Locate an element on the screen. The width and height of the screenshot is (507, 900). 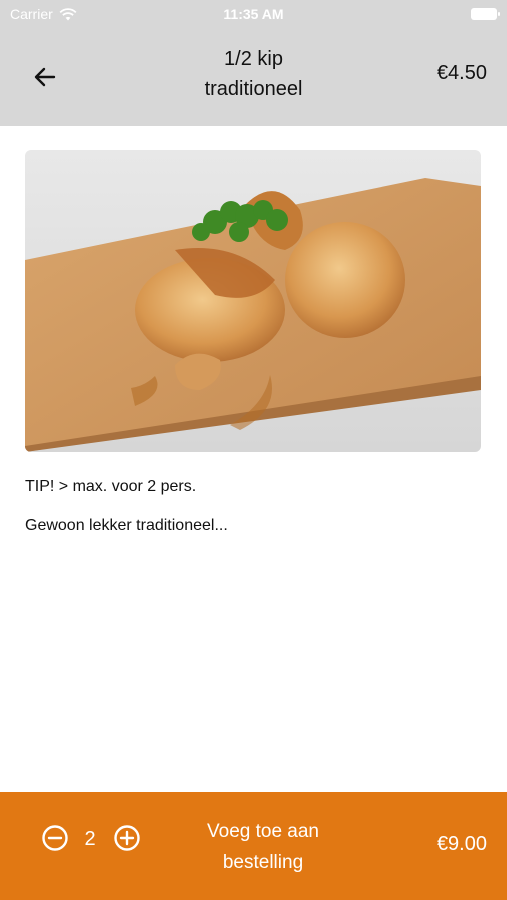
title-line-1: 1/2 kip is located at coordinates (253, 59).